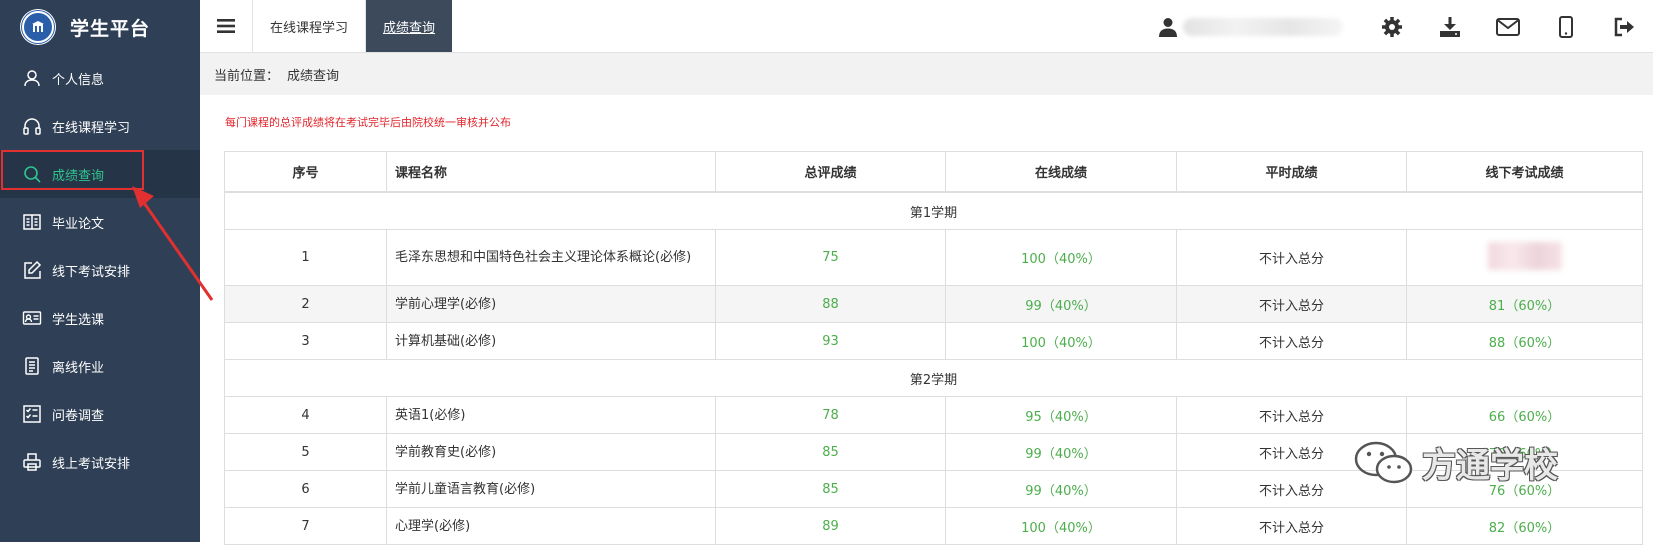  What do you see at coordinates (368, 122) in the screenshot?
I see `notice-text: 每门课程的总评成绩将在考试完毕后由院校统一审核并公布` at bounding box center [368, 122].